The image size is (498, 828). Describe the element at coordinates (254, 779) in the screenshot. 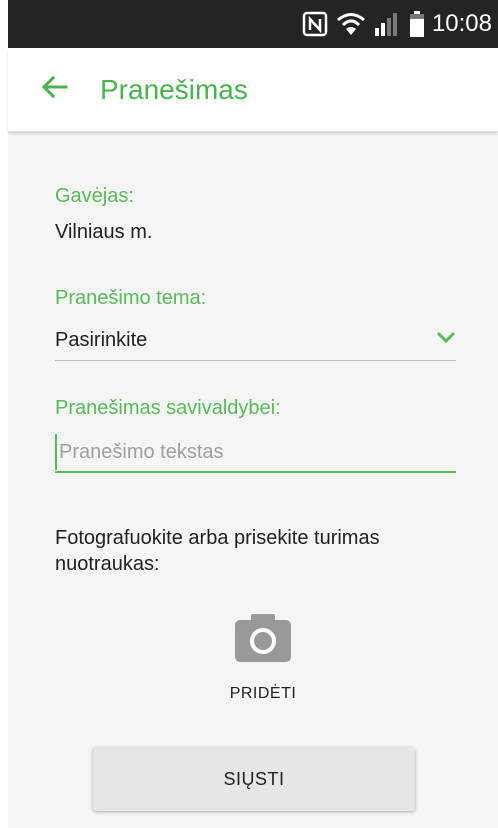

I see `send-button: SIŲSTI` at that location.